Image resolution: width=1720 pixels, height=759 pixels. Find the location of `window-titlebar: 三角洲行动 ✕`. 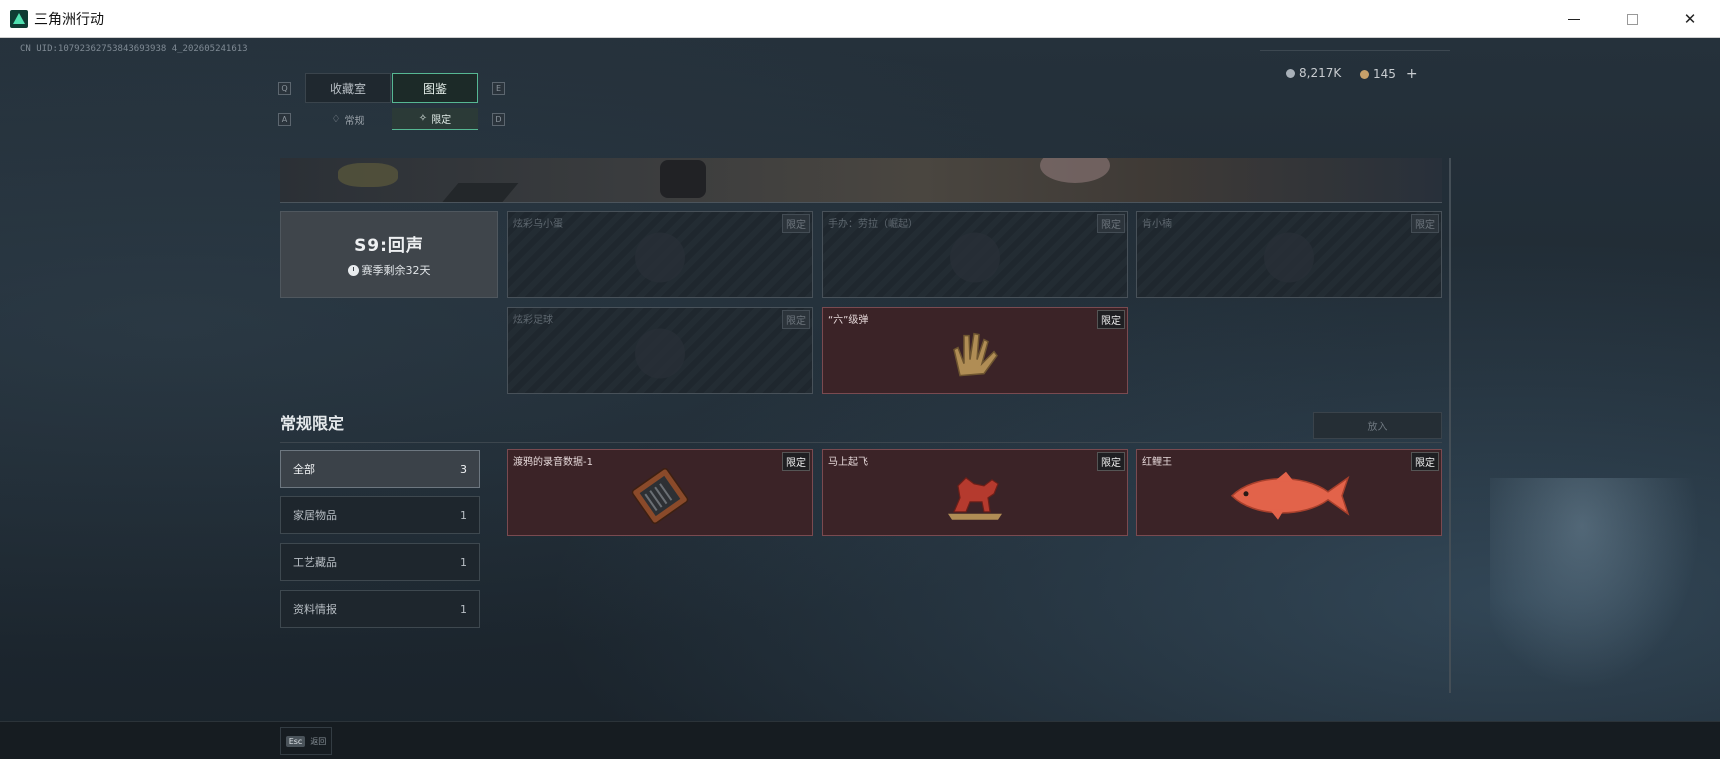

window-titlebar: 三角洲行动 ✕ is located at coordinates (860, 19).